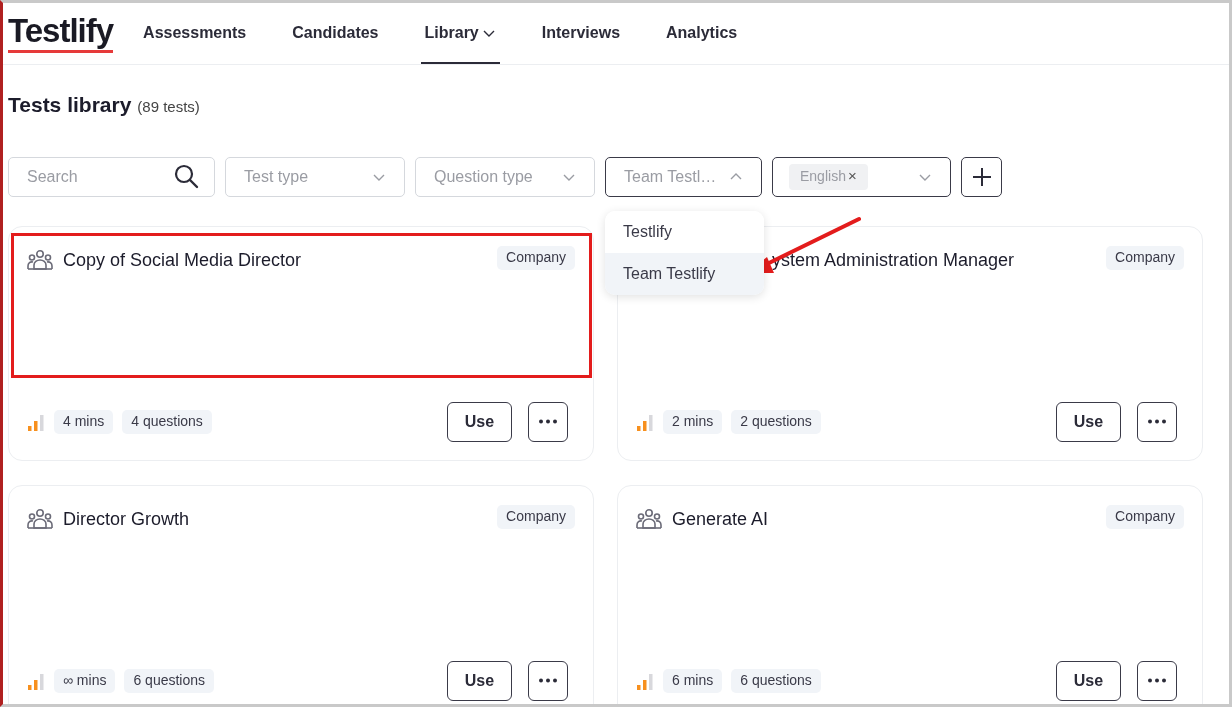  Describe the element at coordinates (126, 519) in the screenshot. I see `card-title: Director Growth` at that location.